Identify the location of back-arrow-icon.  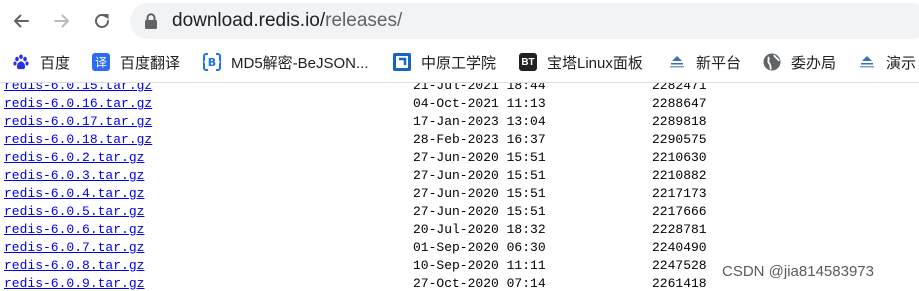
(21, 21).